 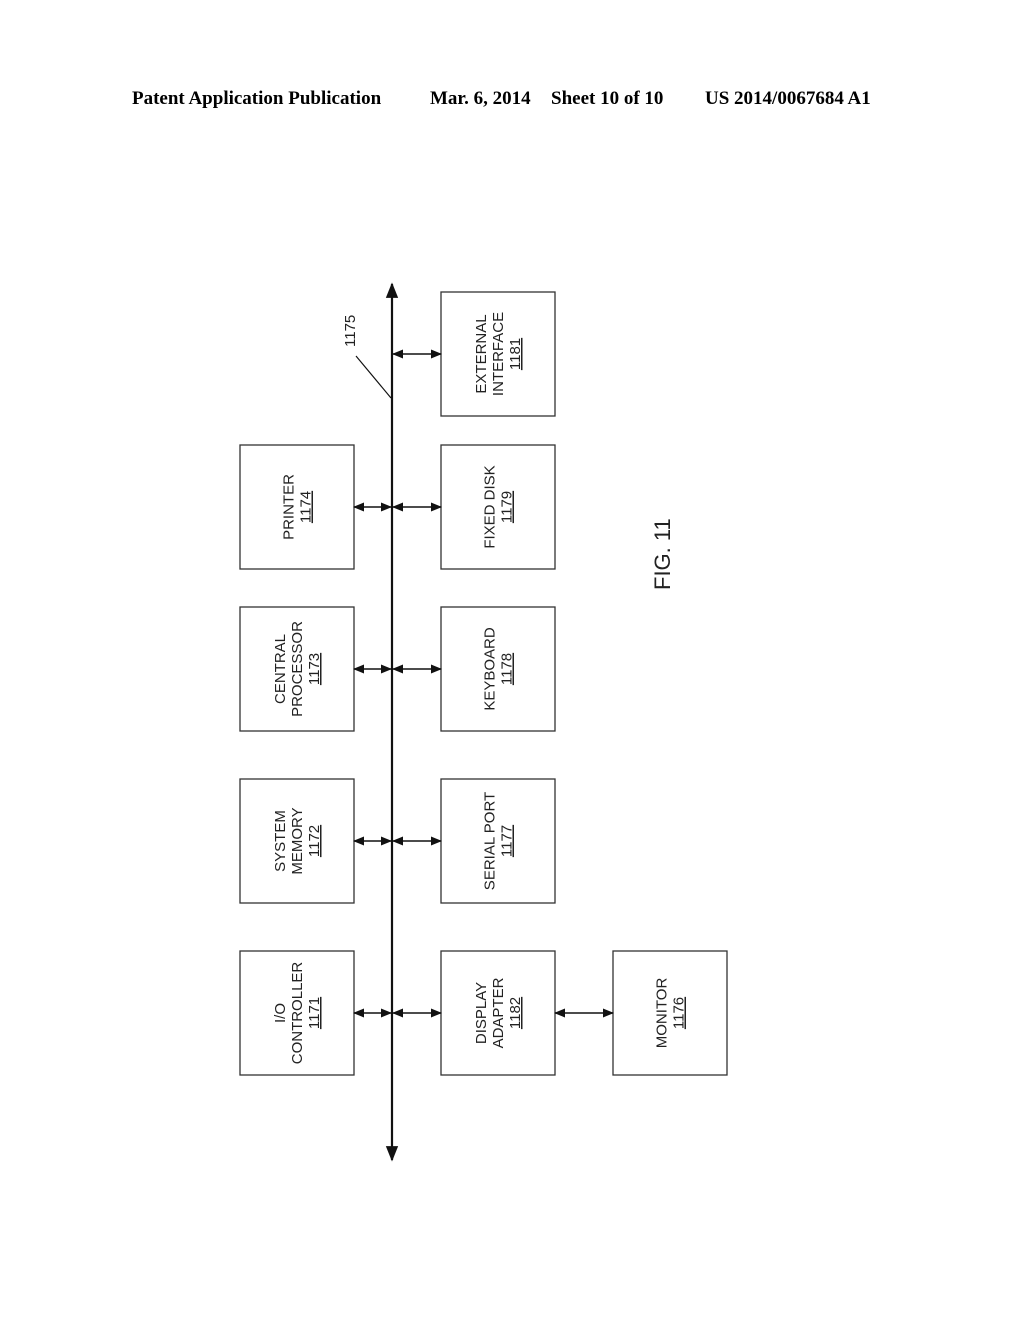 I want to click on block-label: FIXED DISK, so click(x=490, y=506).